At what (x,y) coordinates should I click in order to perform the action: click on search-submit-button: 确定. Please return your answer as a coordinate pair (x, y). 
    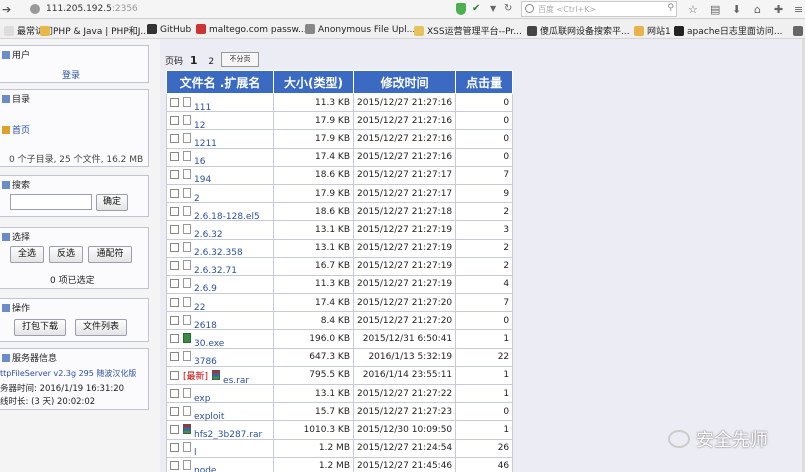
    Looking at the image, I should click on (112, 202).